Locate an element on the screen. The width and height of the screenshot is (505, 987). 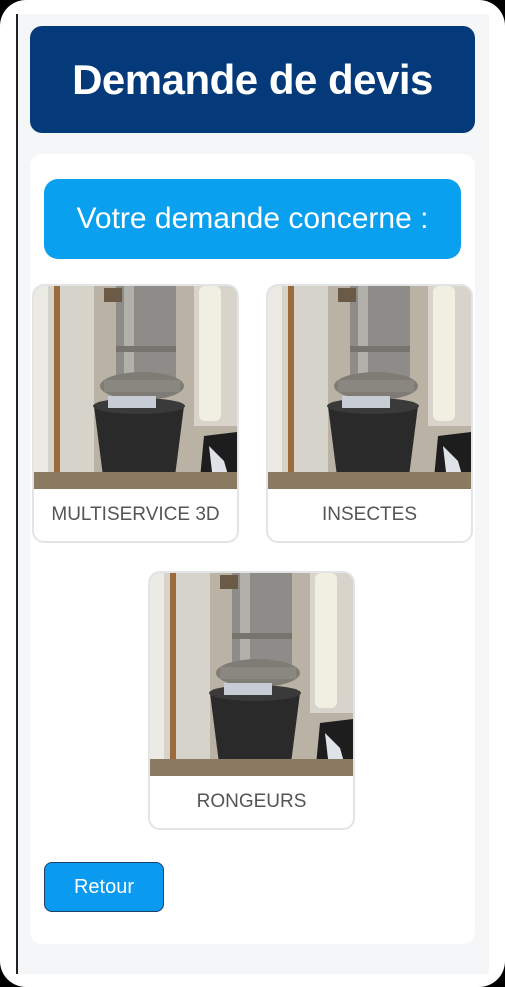
page-title: Demande de devis is located at coordinates (252, 79).